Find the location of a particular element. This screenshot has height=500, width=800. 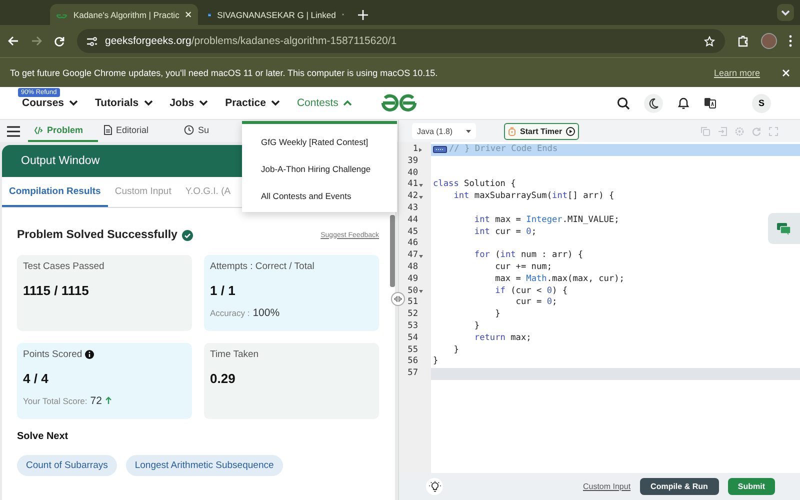

code-line: int maxSubarraySum(int[] arr) { is located at coordinates (533, 197).